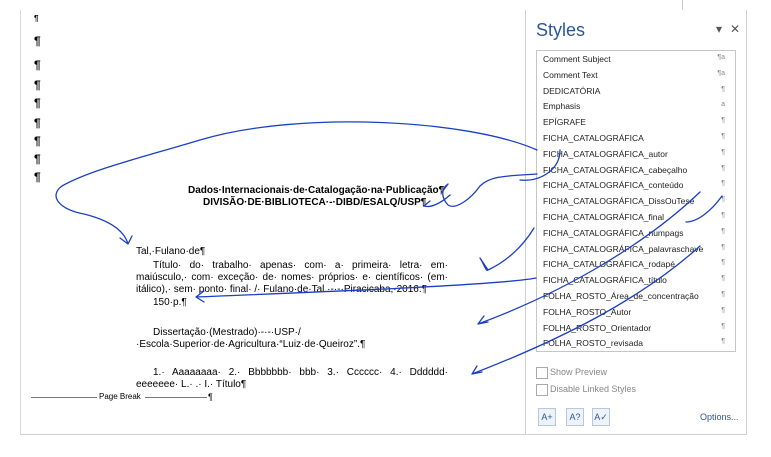  I want to click on style-item: FICHA_CATALOGRÁFICA ¶, so click(636, 138).